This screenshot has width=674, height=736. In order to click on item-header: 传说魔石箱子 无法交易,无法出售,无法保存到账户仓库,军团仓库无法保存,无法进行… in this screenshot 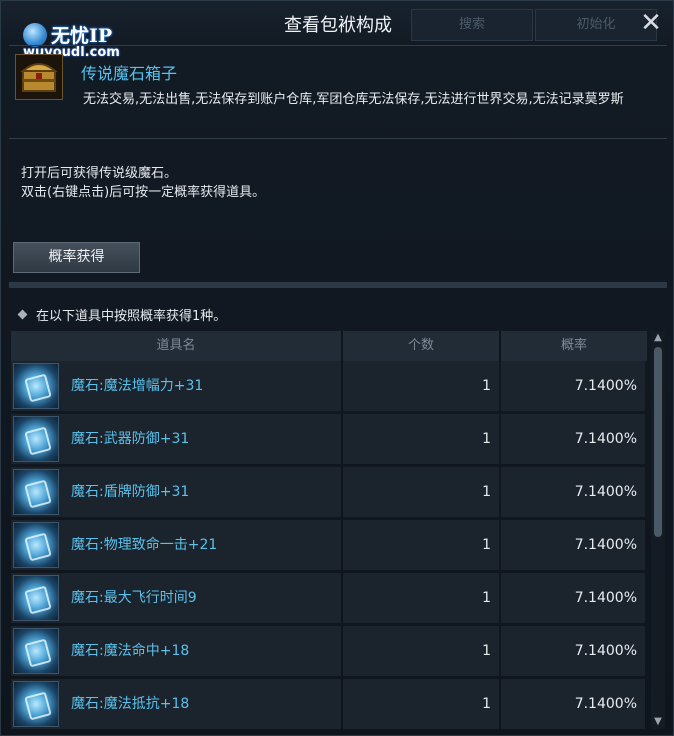, I will do `click(338, 92)`.